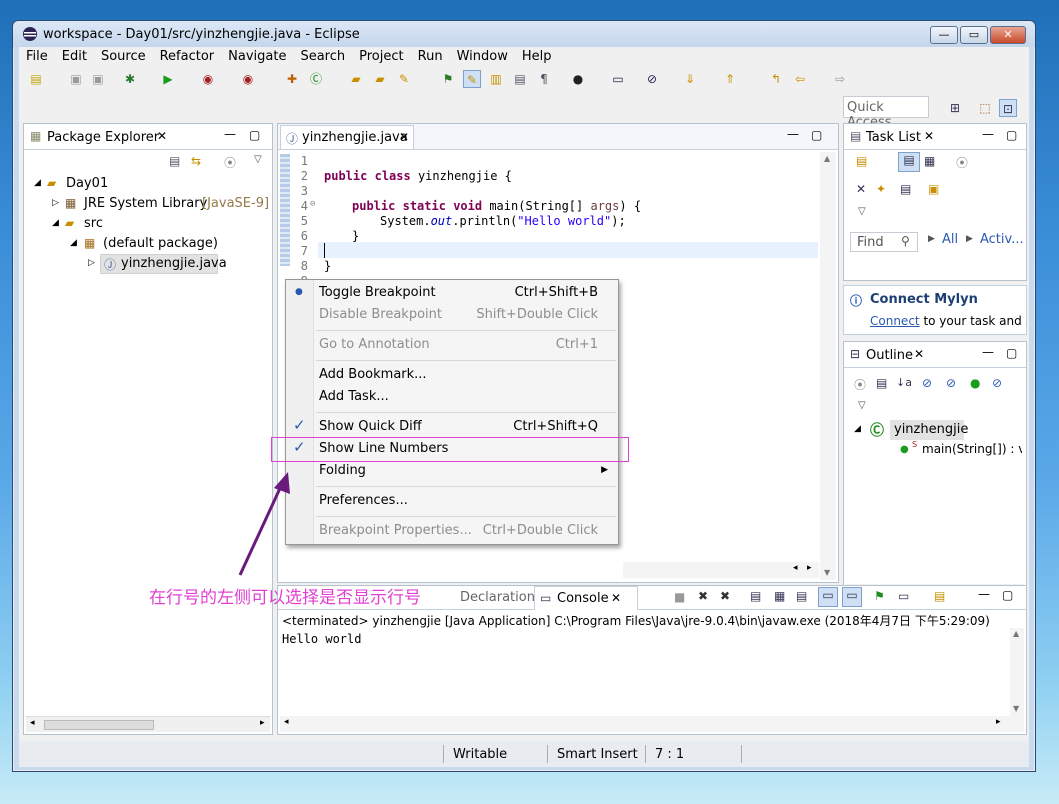 This screenshot has height=804, width=1059. I want to click on view-menu-filter-icon: ⦿, so click(230, 162).